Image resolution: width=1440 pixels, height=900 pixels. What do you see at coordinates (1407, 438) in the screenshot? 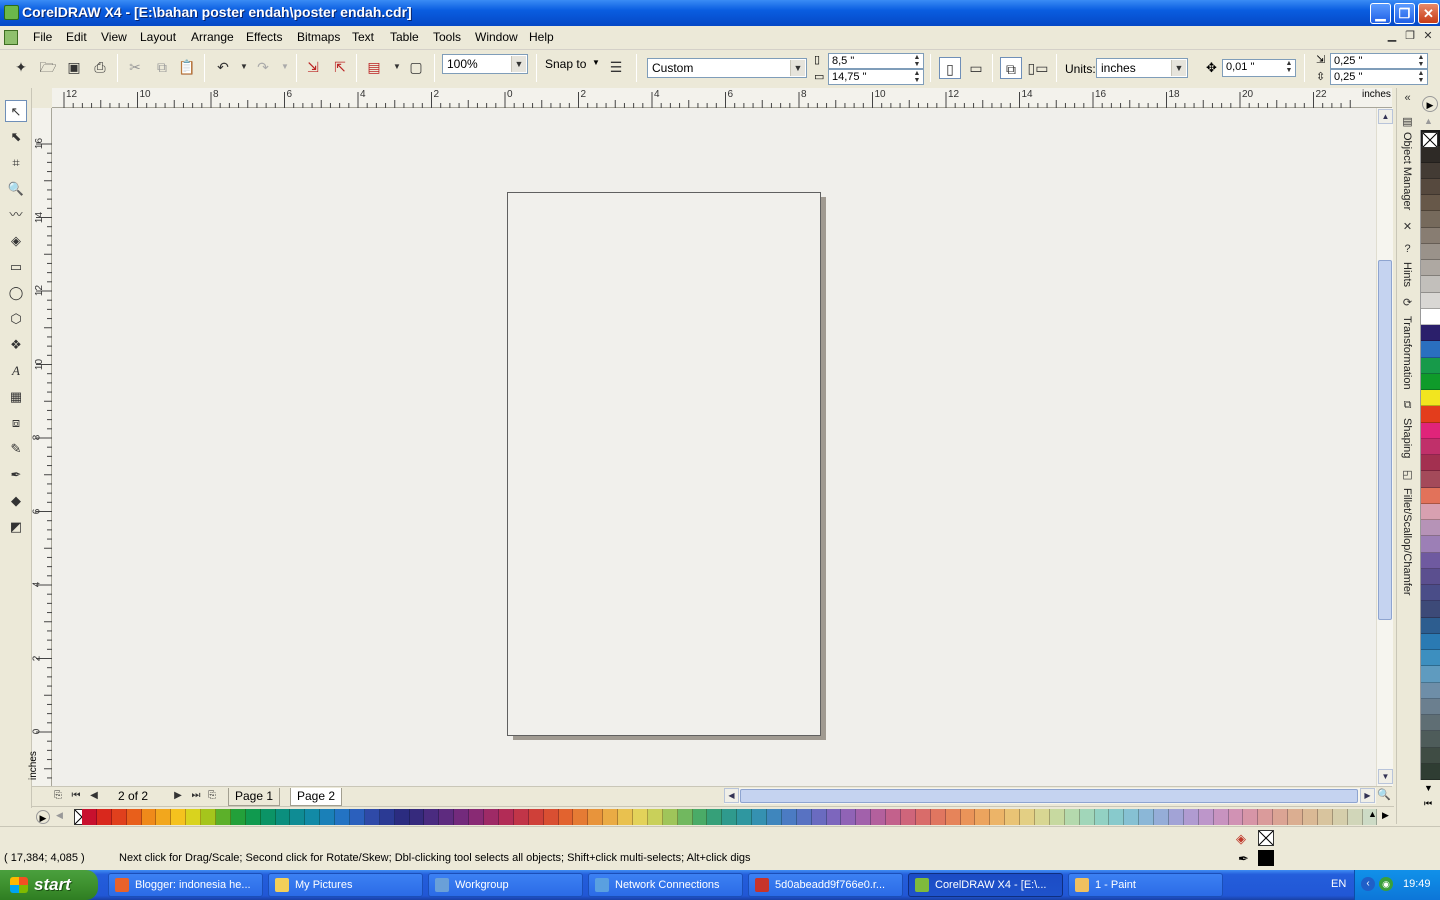
I see `docker-tab-shaping: Shaping` at bounding box center [1407, 438].